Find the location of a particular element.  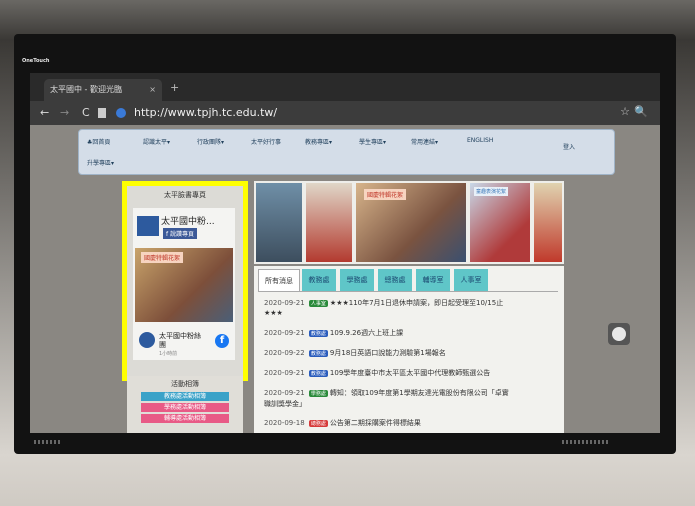

tab-divider is located at coordinates (408, 291).